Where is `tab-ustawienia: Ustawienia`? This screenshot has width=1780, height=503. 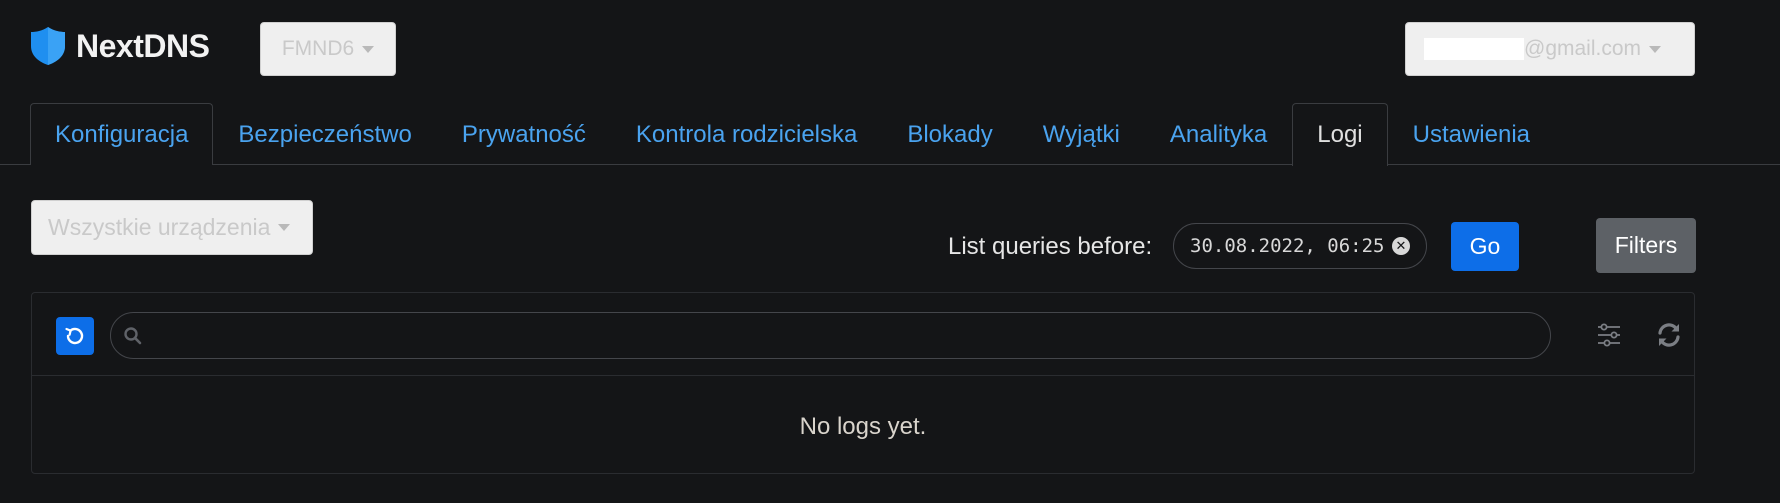
tab-ustawienia: Ustawienia is located at coordinates (1471, 134).